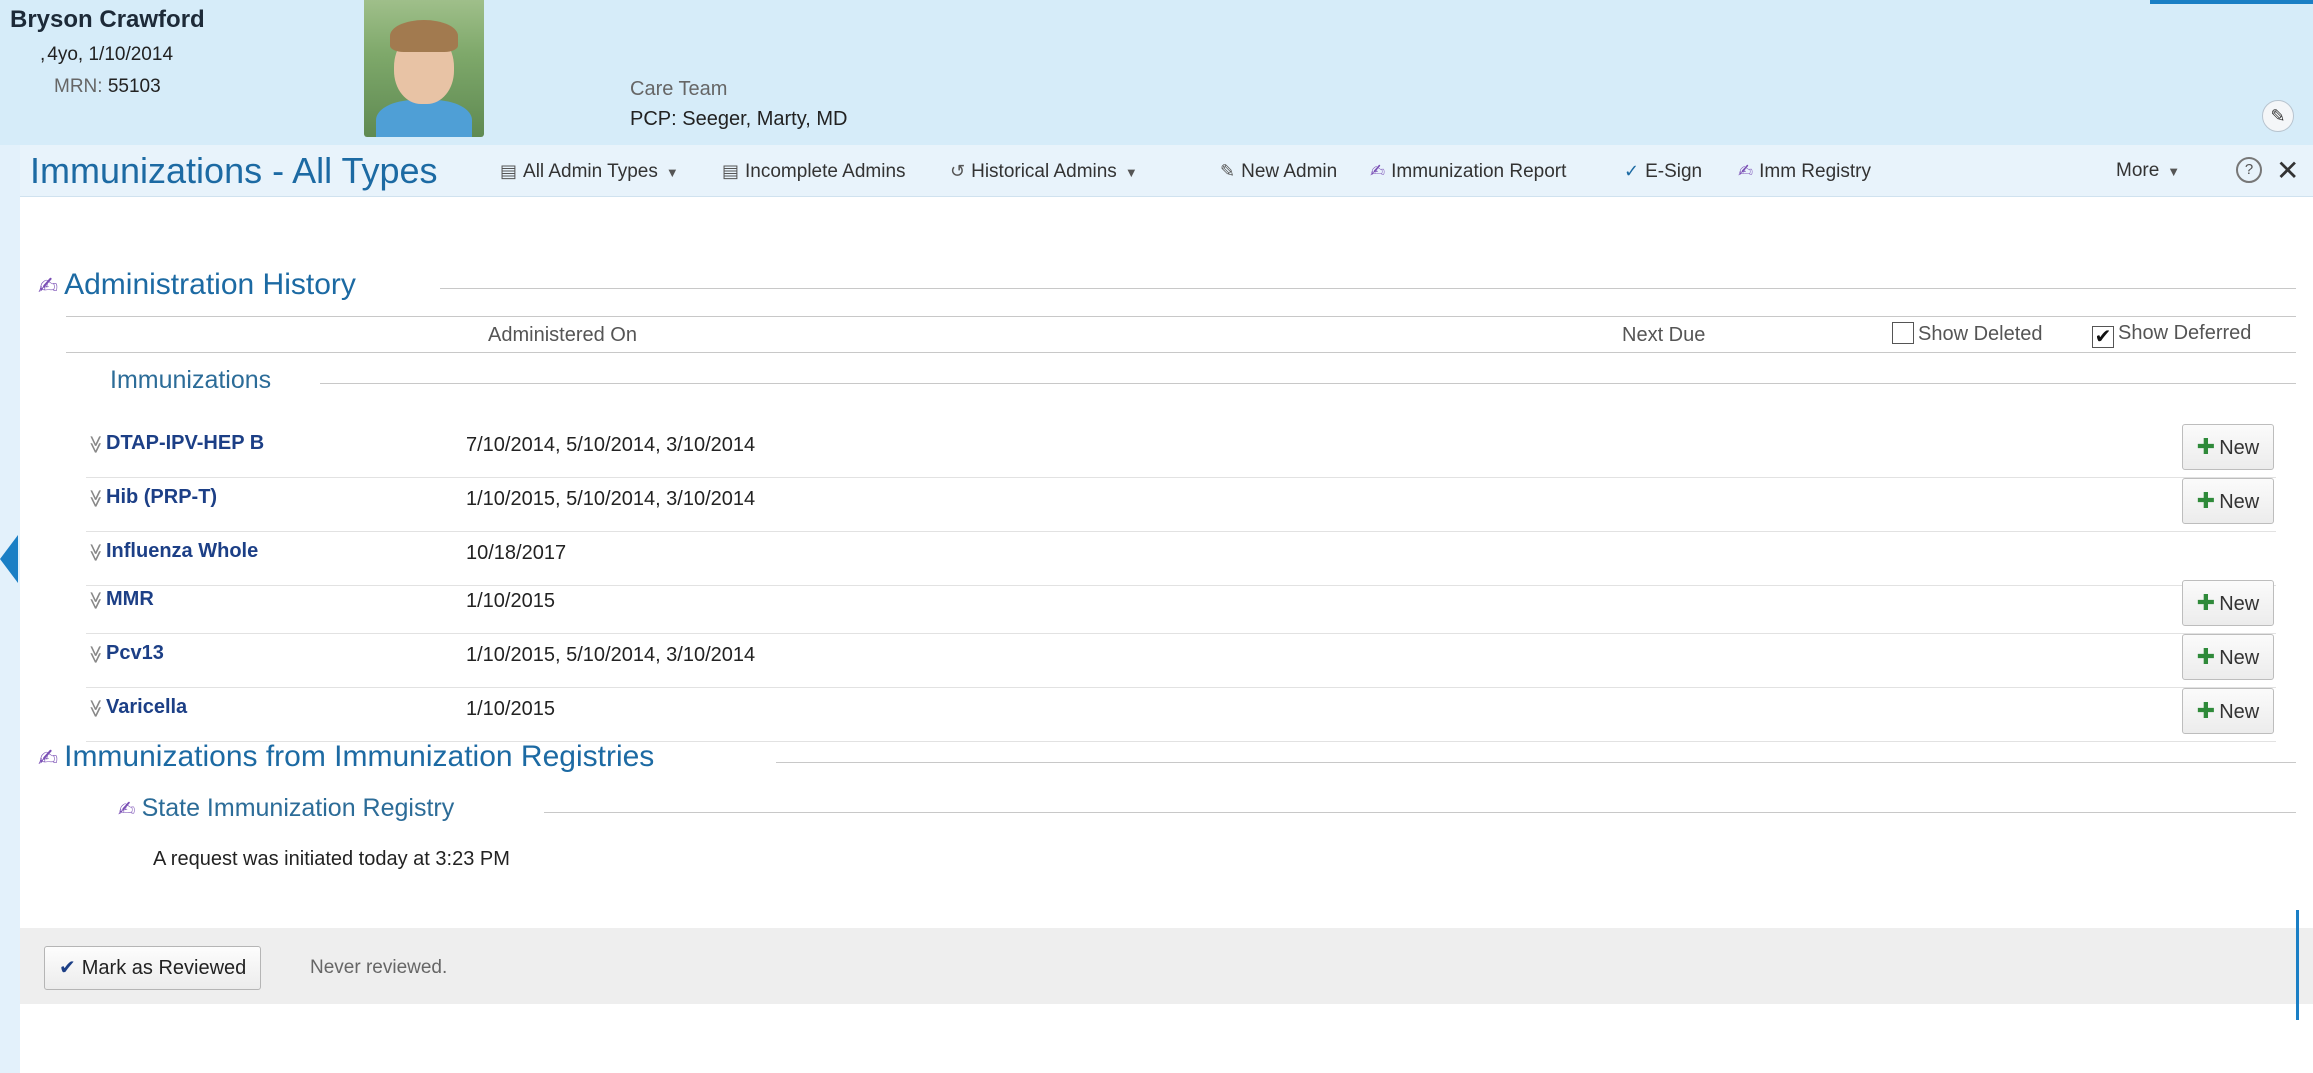 The height and width of the screenshot is (1073, 2313). I want to click on immunizations-group-title: Immunizations, so click(191, 380).